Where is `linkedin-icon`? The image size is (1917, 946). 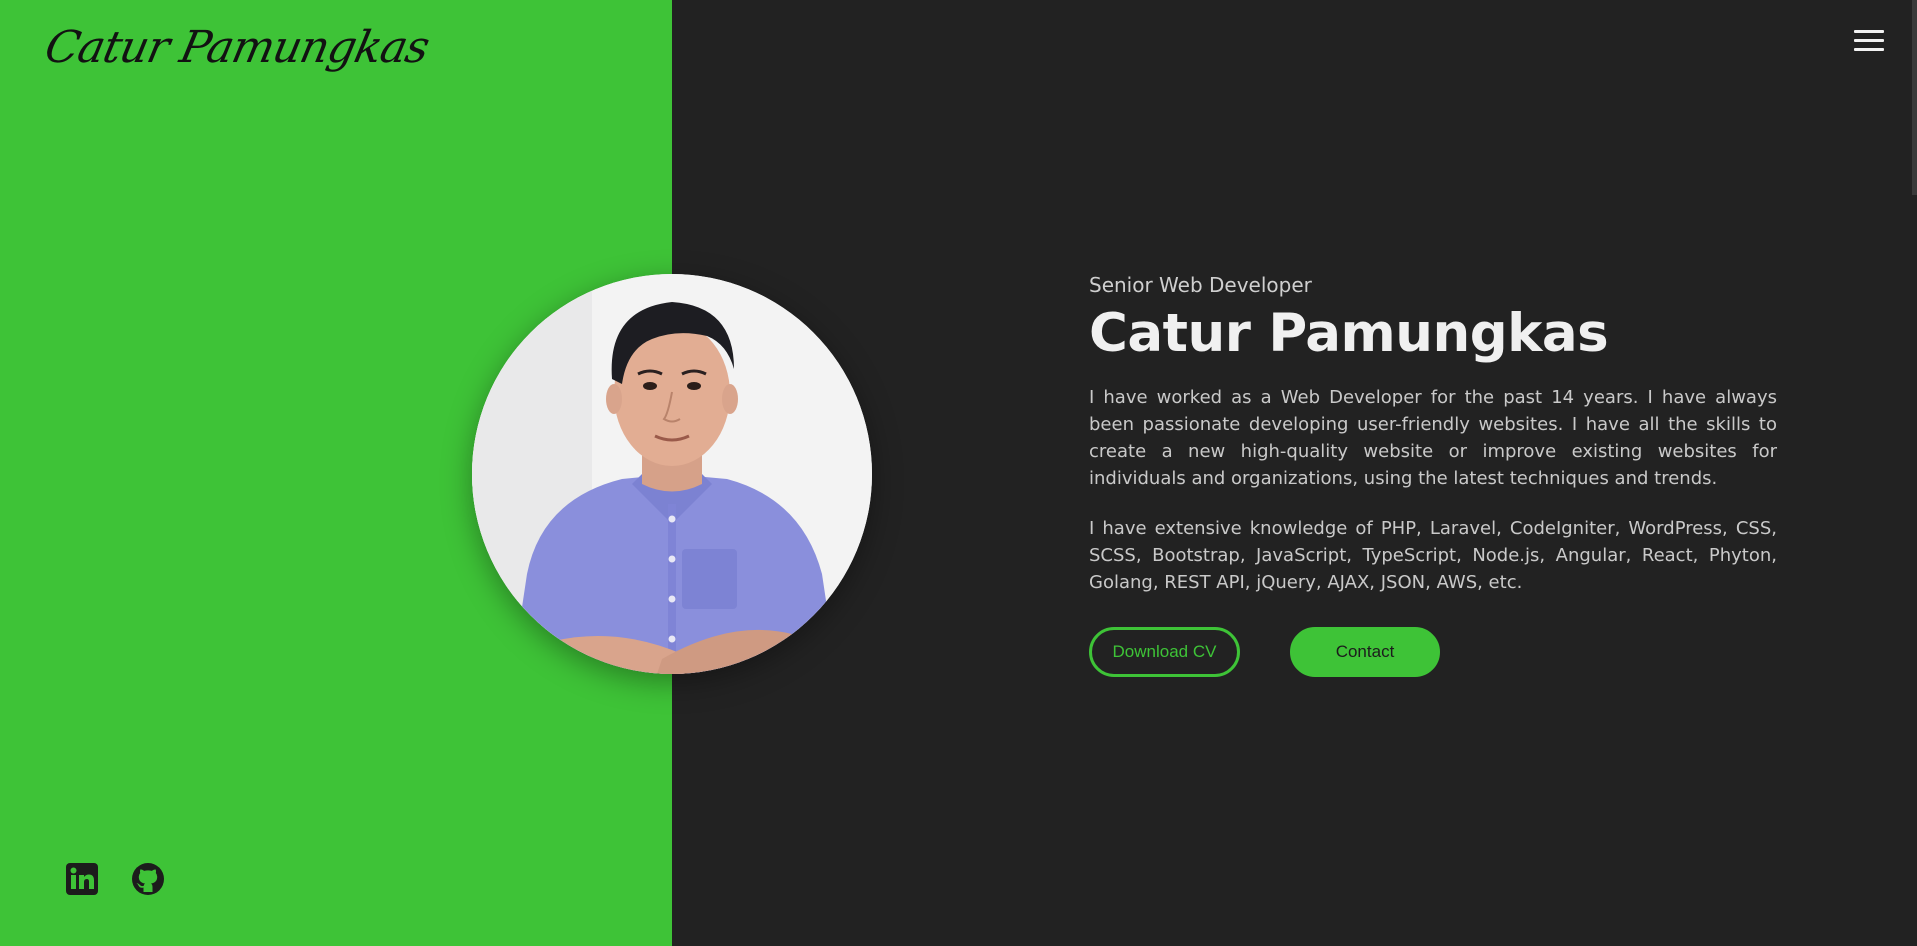
linkedin-icon is located at coordinates (82, 879).